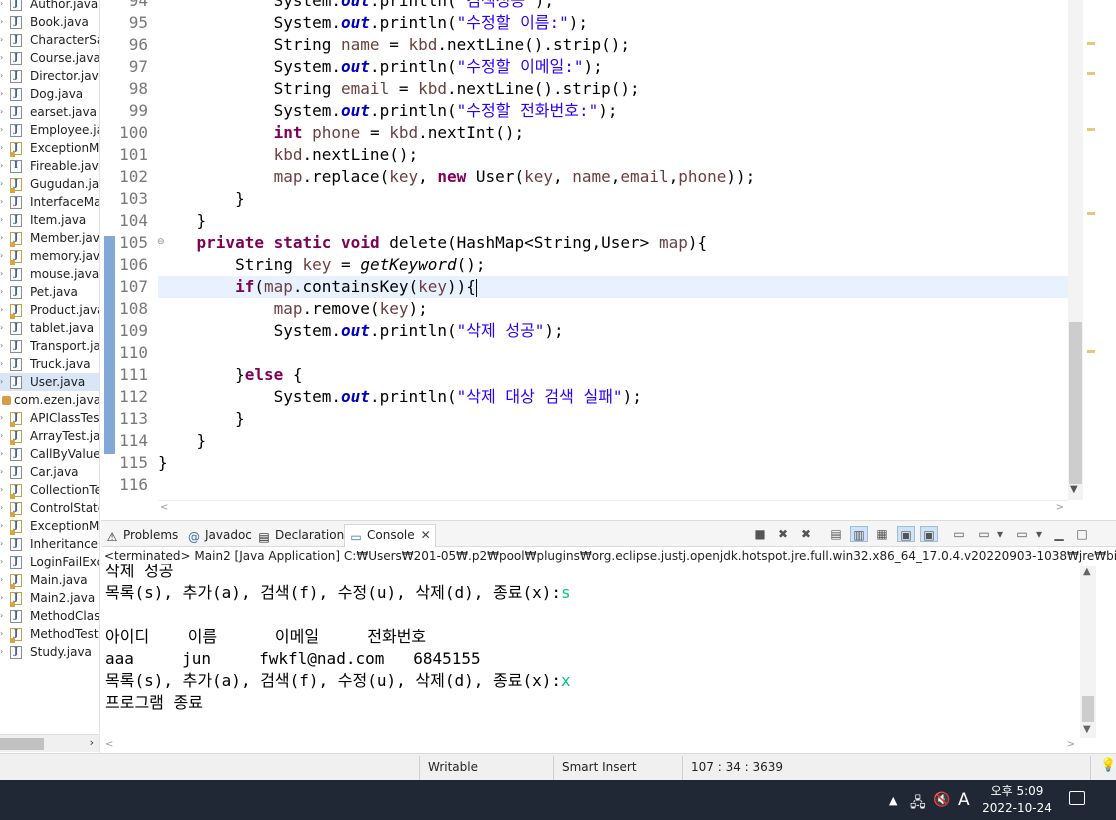 This screenshot has height=820, width=1116. What do you see at coordinates (613, 45) in the screenshot?
I see `code-line: String name = kbd.nextLine().strip();` at bounding box center [613, 45].